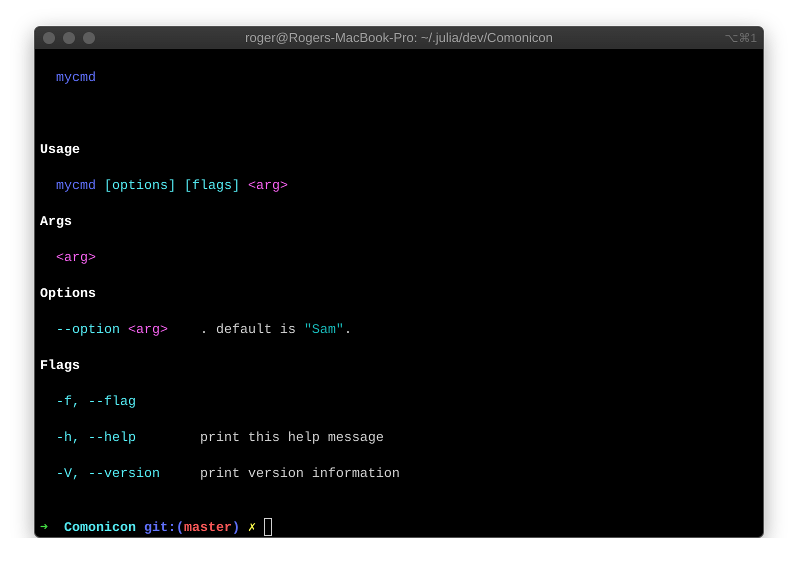 This screenshot has height=581, width=798. Describe the element at coordinates (60, 150) in the screenshot. I see `section-heading: Usage` at that location.